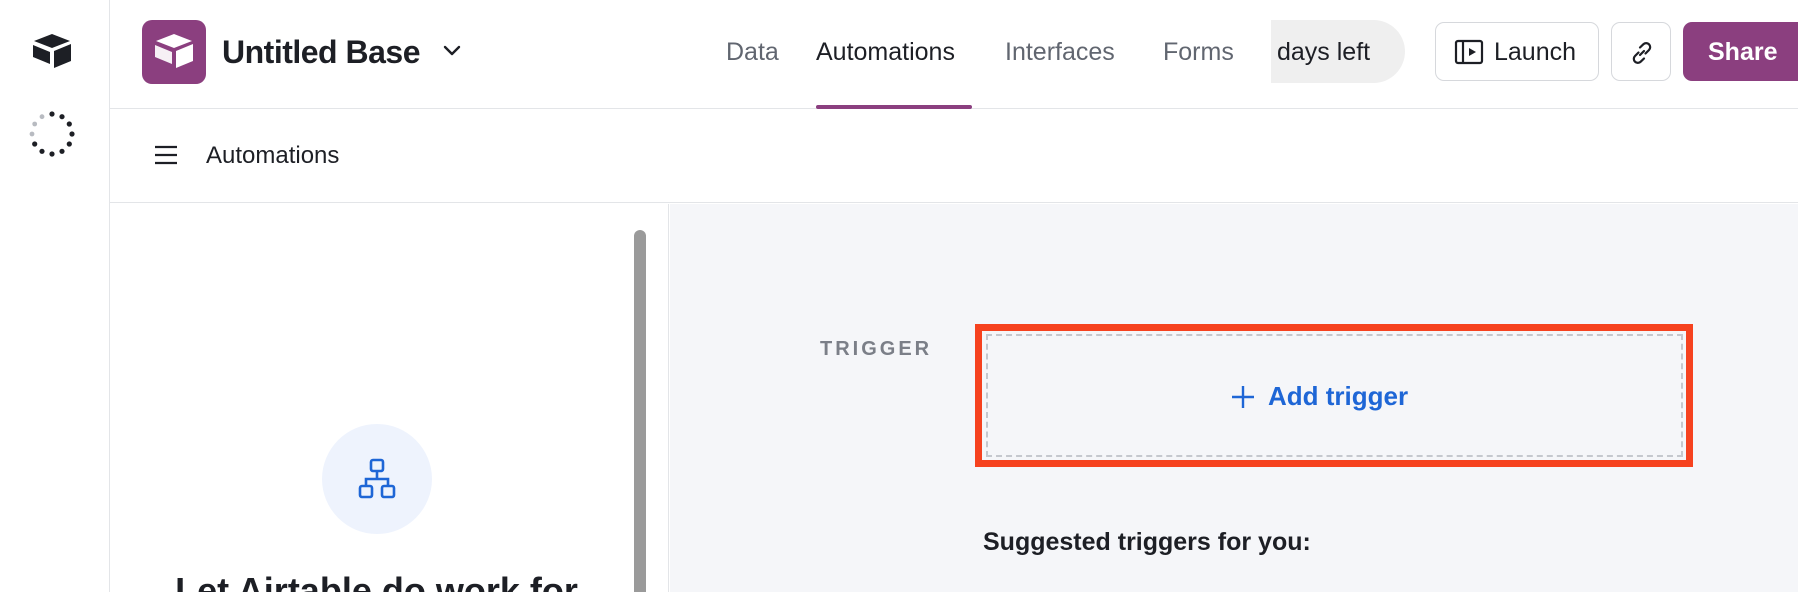 The height and width of the screenshot is (592, 1798). What do you see at coordinates (752, 52) in the screenshot?
I see `tab-data: Data` at bounding box center [752, 52].